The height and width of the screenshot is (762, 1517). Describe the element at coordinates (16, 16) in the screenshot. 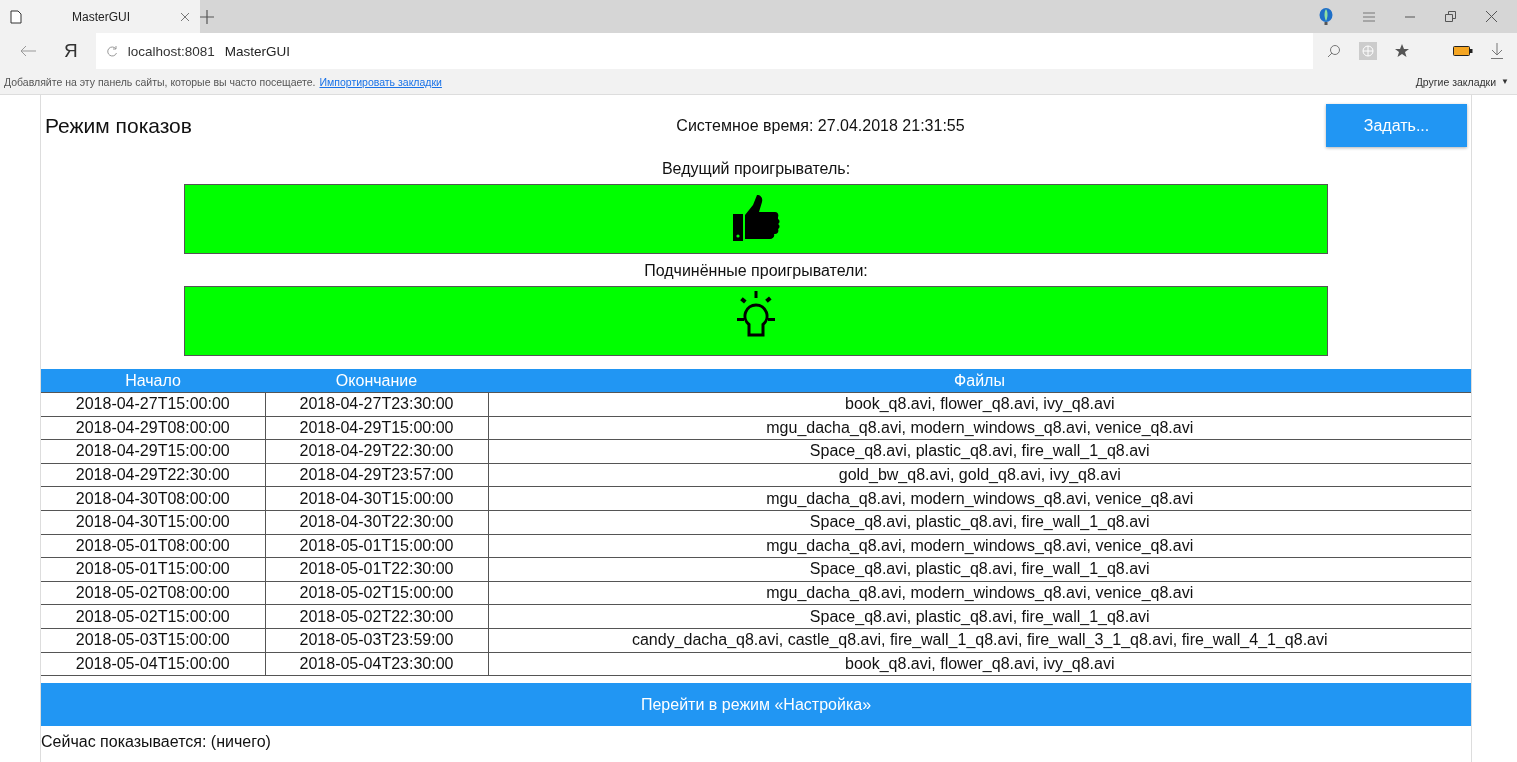

I see `page-icon` at that location.